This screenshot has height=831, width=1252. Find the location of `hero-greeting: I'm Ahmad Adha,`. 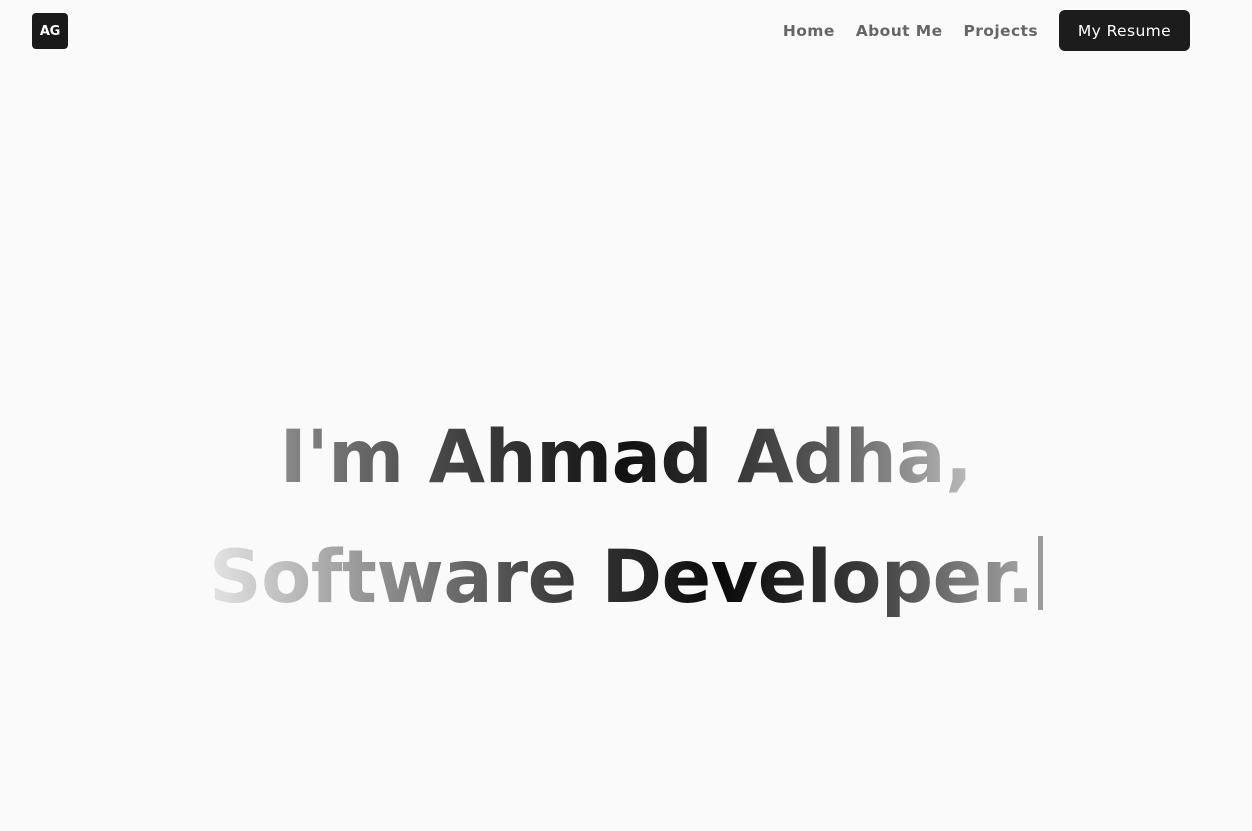

hero-greeting: I'm Ahmad Adha, is located at coordinates (626, 458).